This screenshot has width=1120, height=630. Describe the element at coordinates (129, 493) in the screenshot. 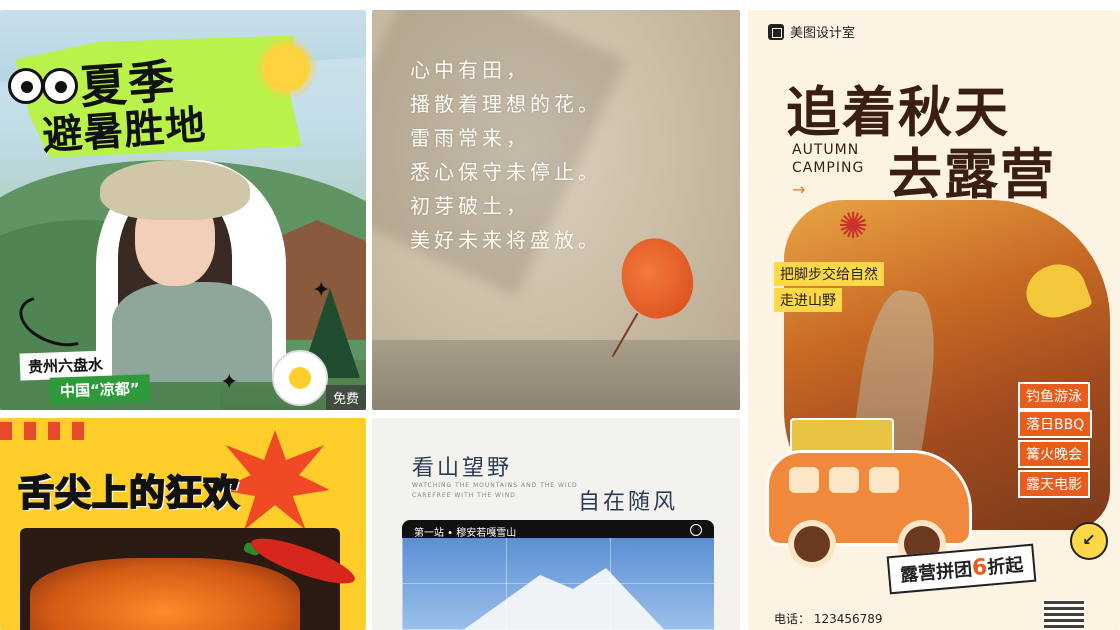

I see `title: 舌尖上的狂欢` at that location.